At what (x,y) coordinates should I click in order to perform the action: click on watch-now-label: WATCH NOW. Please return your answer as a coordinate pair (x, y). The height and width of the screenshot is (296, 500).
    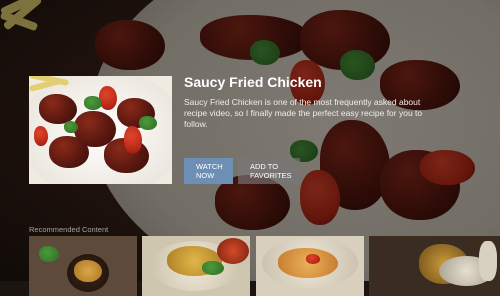
    Looking at the image, I should click on (209, 171).